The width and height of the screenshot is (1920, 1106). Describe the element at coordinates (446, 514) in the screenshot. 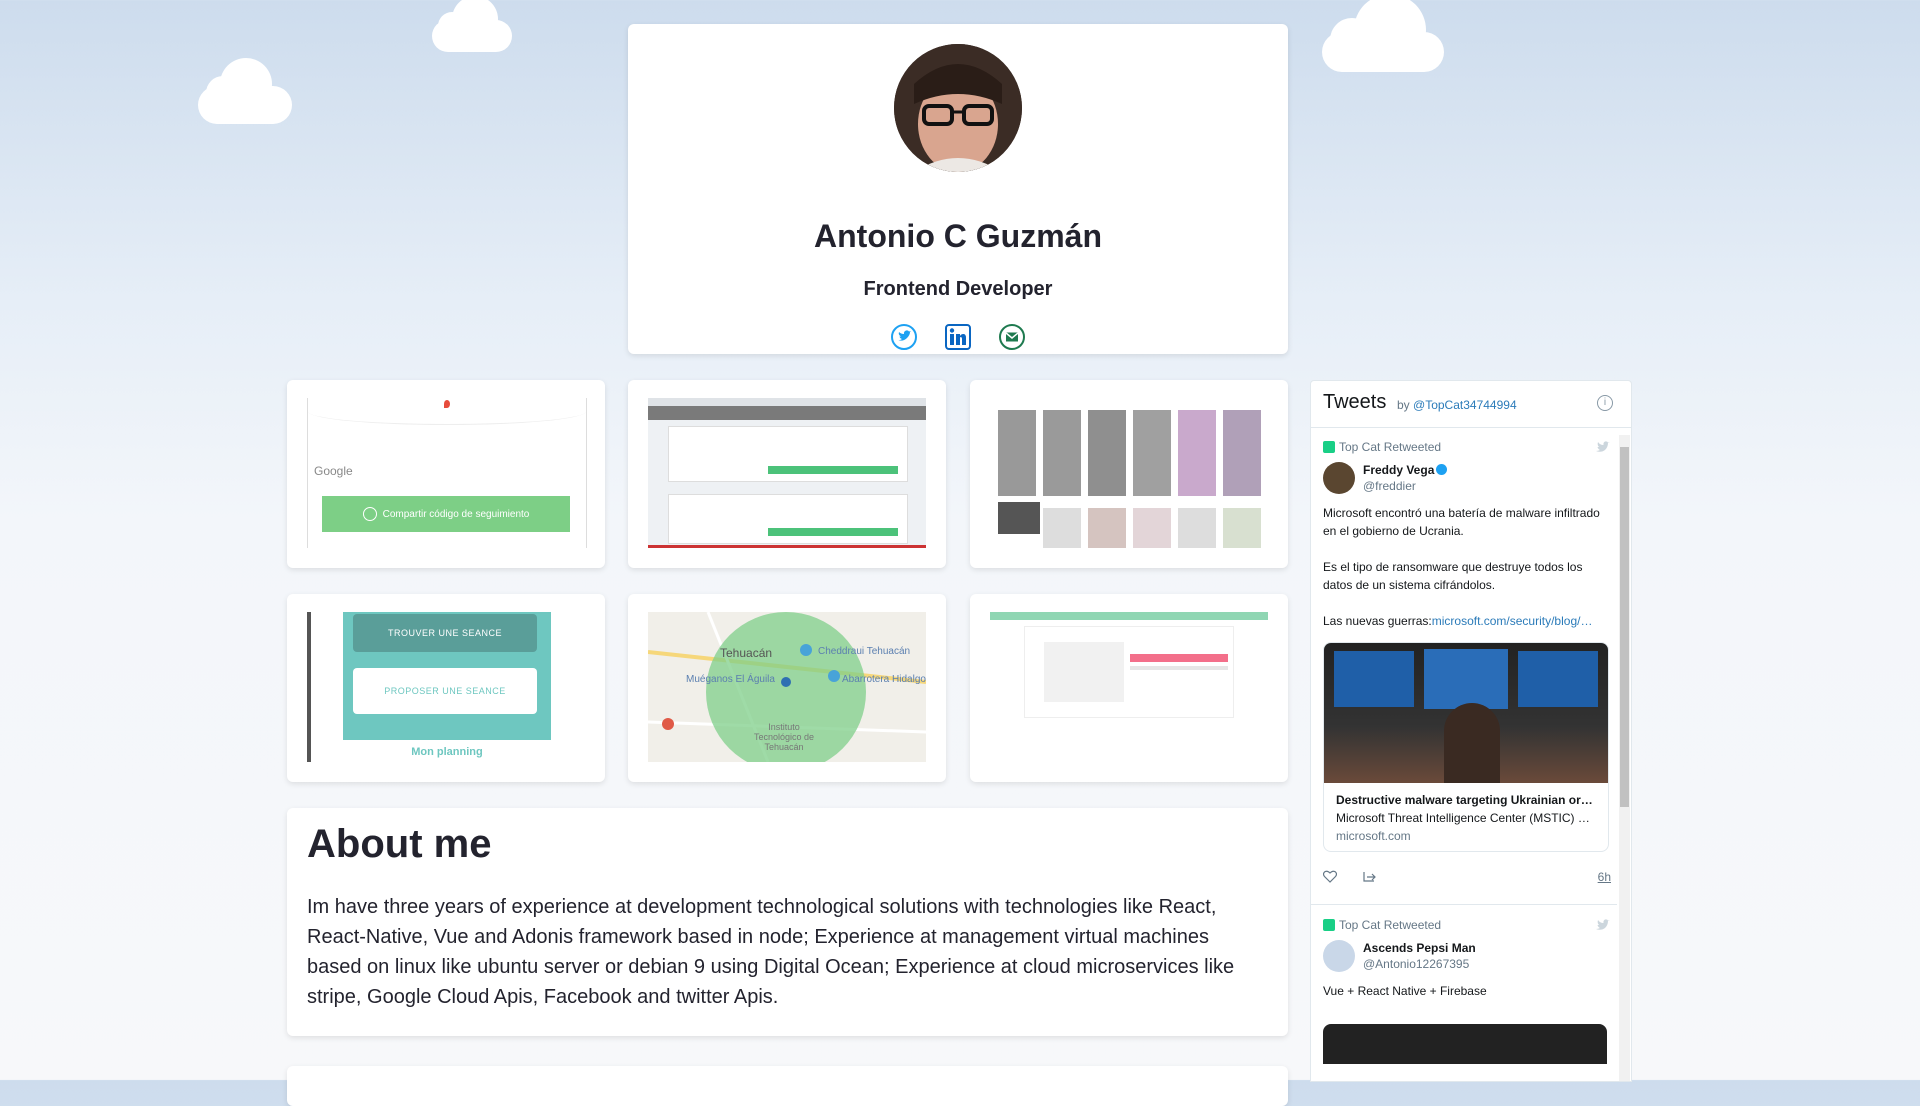

I see `share-tracking-button: Compartir código de seguimiento` at that location.